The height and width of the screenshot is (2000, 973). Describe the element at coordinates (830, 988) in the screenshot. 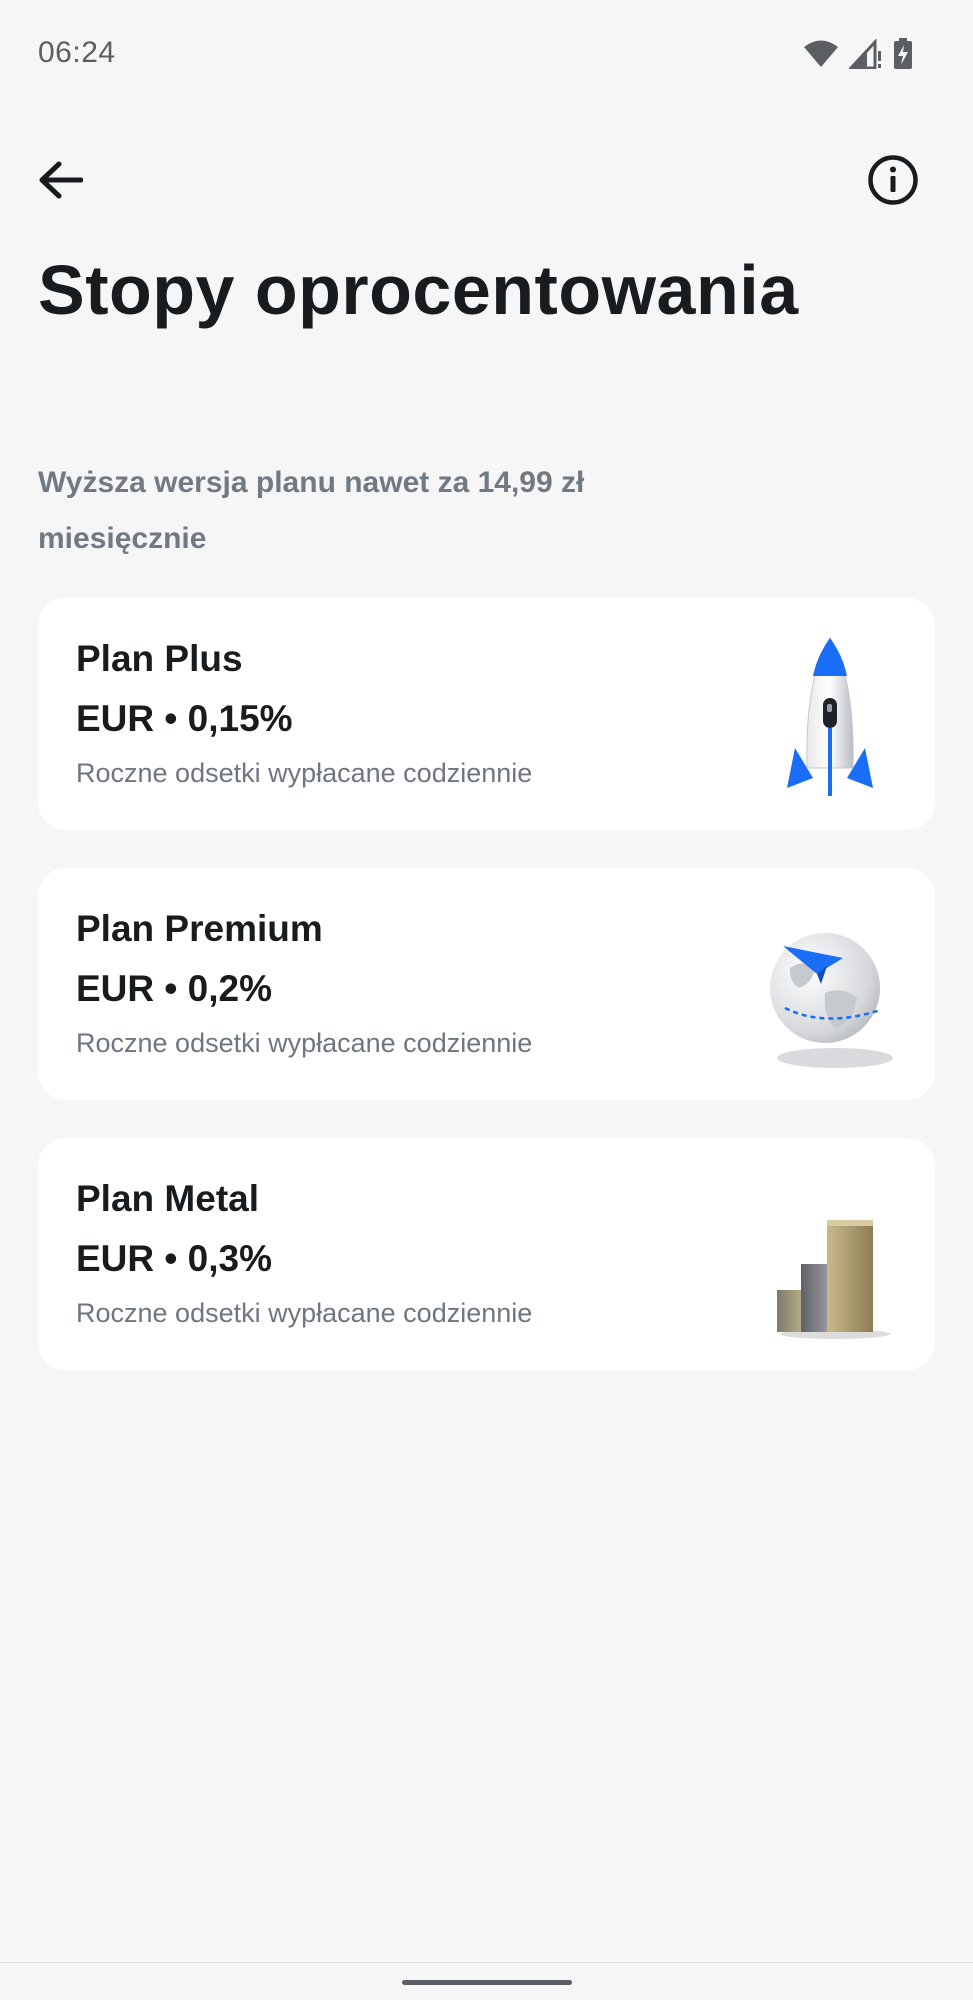

I see `globe-plane-icon` at that location.